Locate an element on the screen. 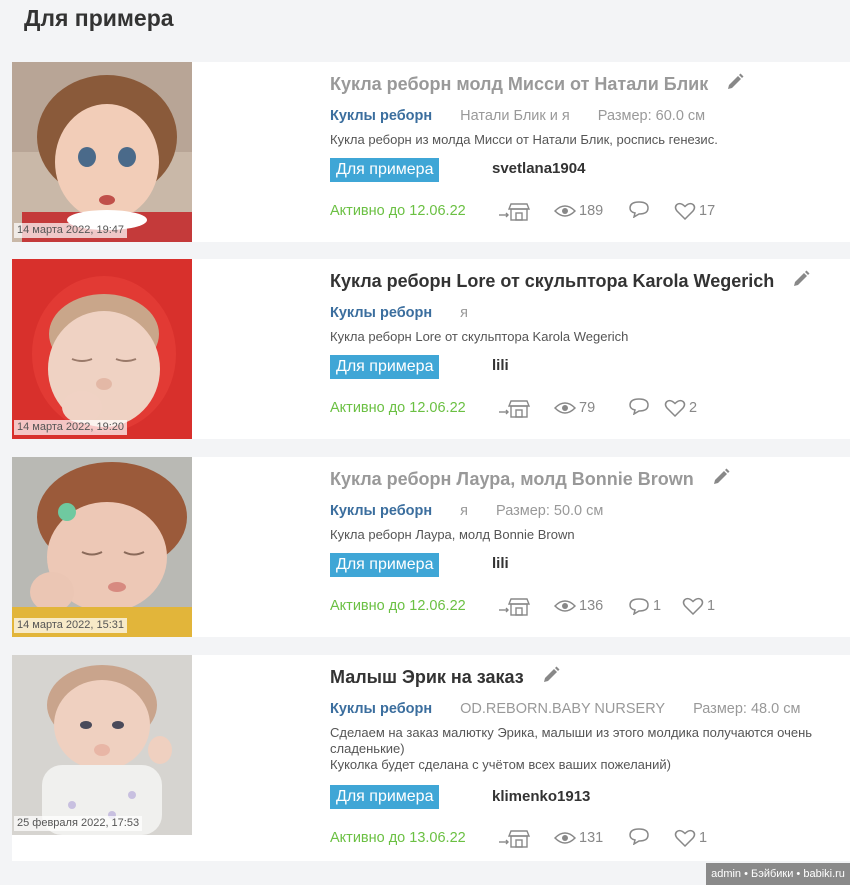  item-title: Малыш Эрик на заказ is located at coordinates (445, 677).